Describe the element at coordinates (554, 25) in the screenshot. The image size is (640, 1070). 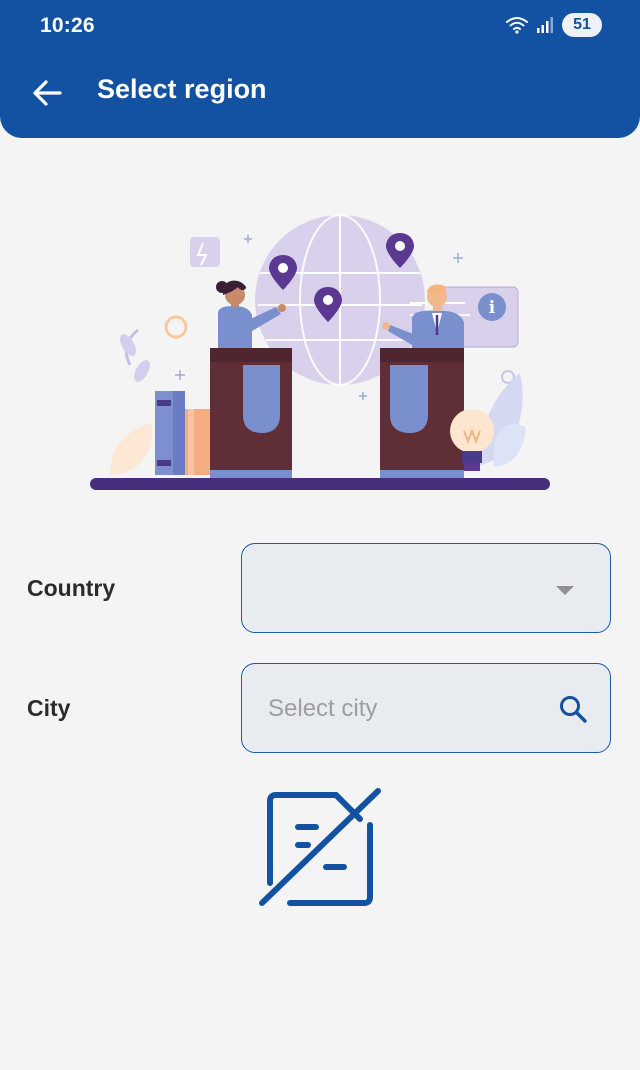
I see `status-icons: 51` at that location.